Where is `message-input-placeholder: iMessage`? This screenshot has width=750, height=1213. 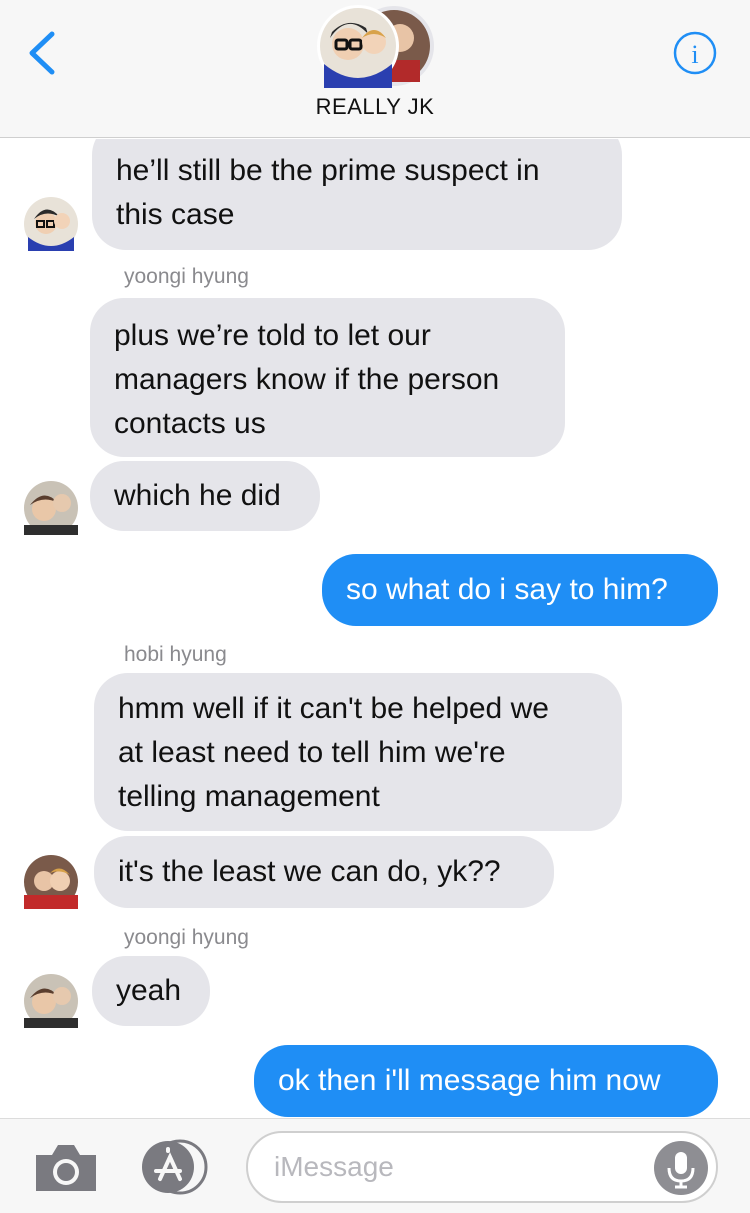
message-input-placeholder: iMessage is located at coordinates (334, 1166).